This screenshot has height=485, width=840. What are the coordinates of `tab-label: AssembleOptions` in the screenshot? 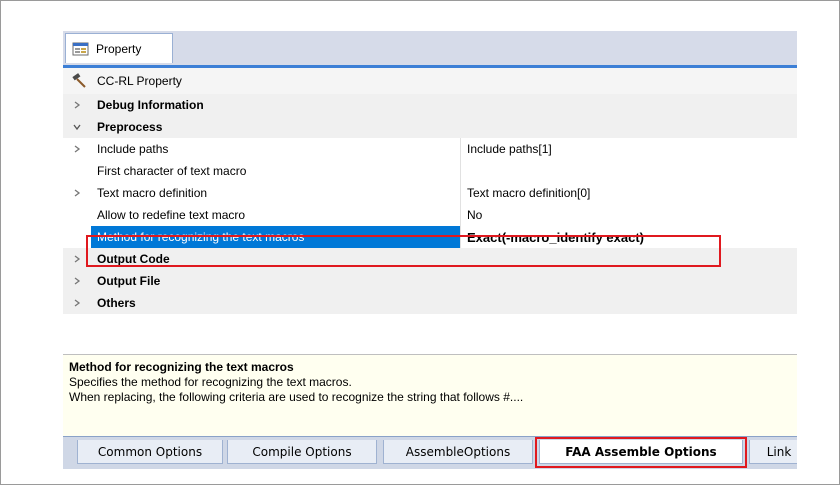 It's located at (458, 451).